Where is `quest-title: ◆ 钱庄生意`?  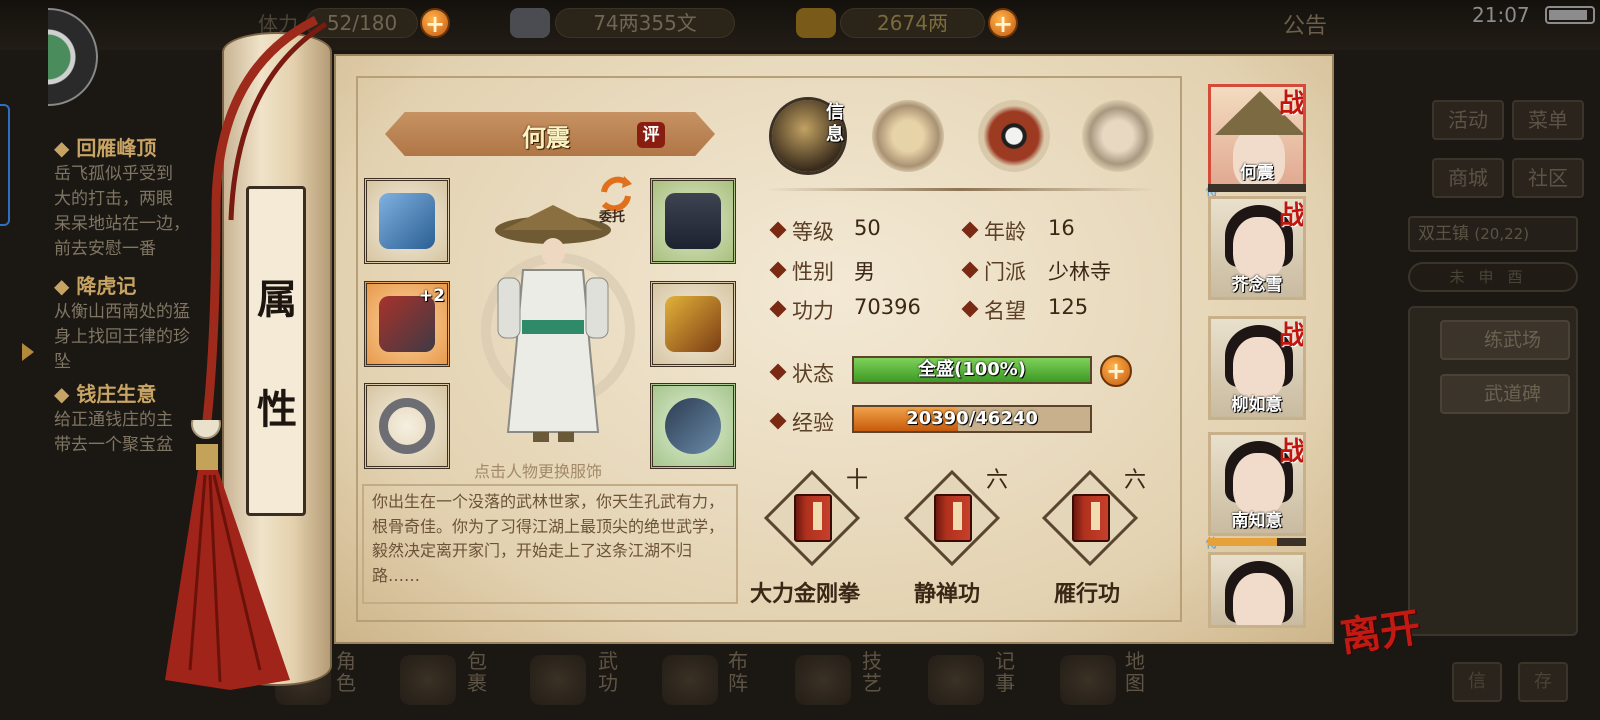
quest-title: ◆ 钱庄生意 is located at coordinates (105, 392).